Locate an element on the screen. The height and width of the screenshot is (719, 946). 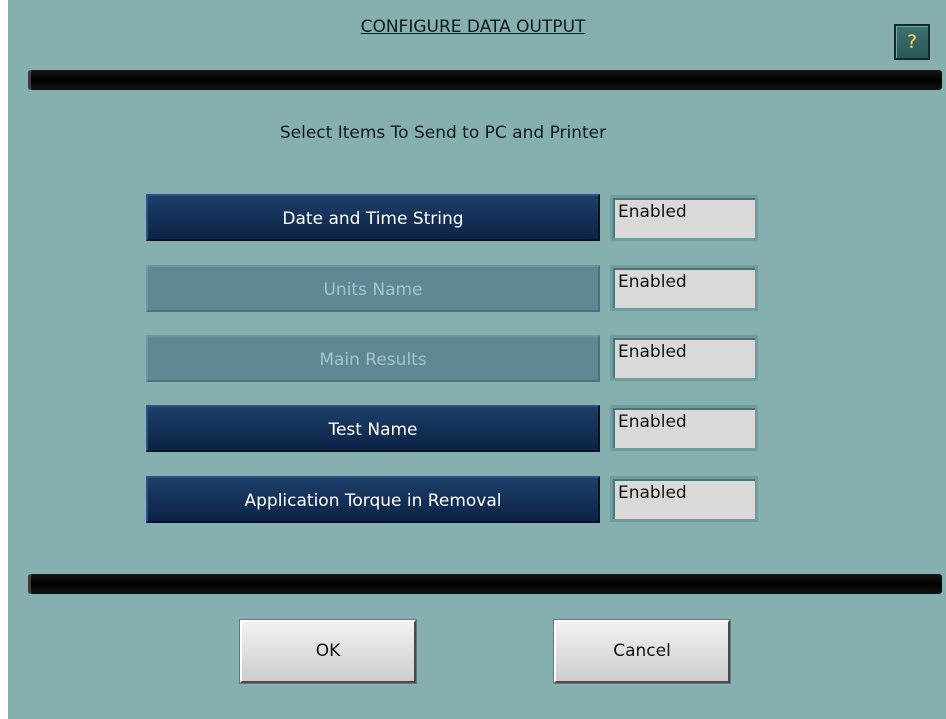
ok-button: OK is located at coordinates (328, 651).